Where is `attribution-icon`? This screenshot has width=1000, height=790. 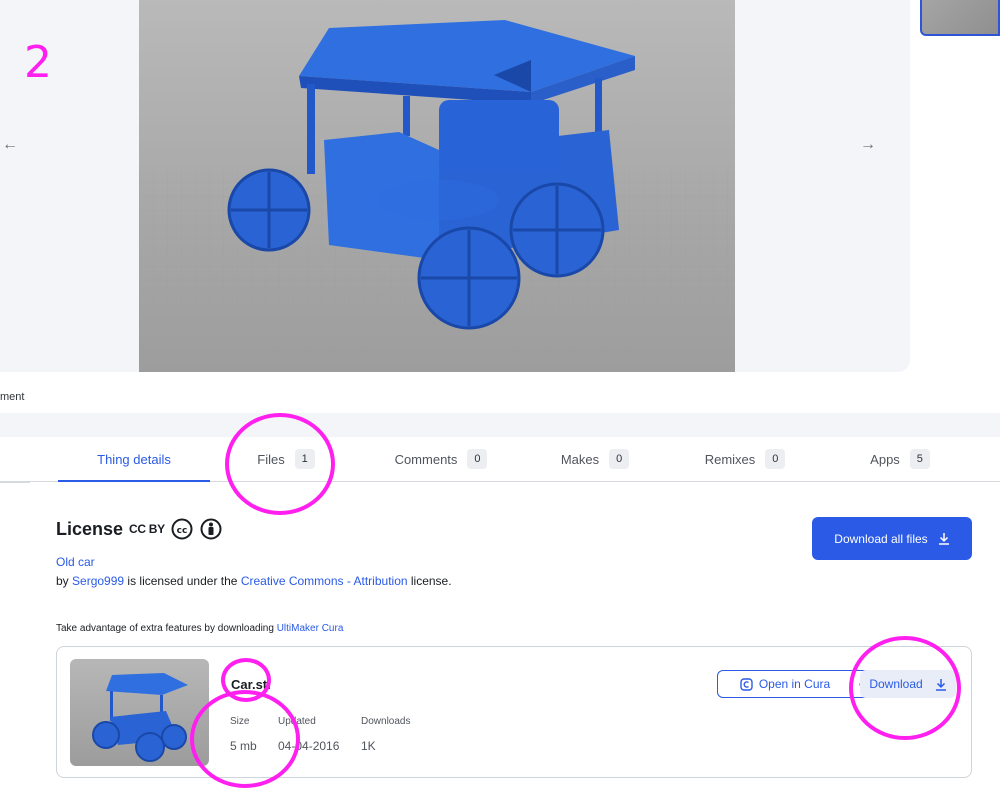
attribution-icon is located at coordinates (211, 529).